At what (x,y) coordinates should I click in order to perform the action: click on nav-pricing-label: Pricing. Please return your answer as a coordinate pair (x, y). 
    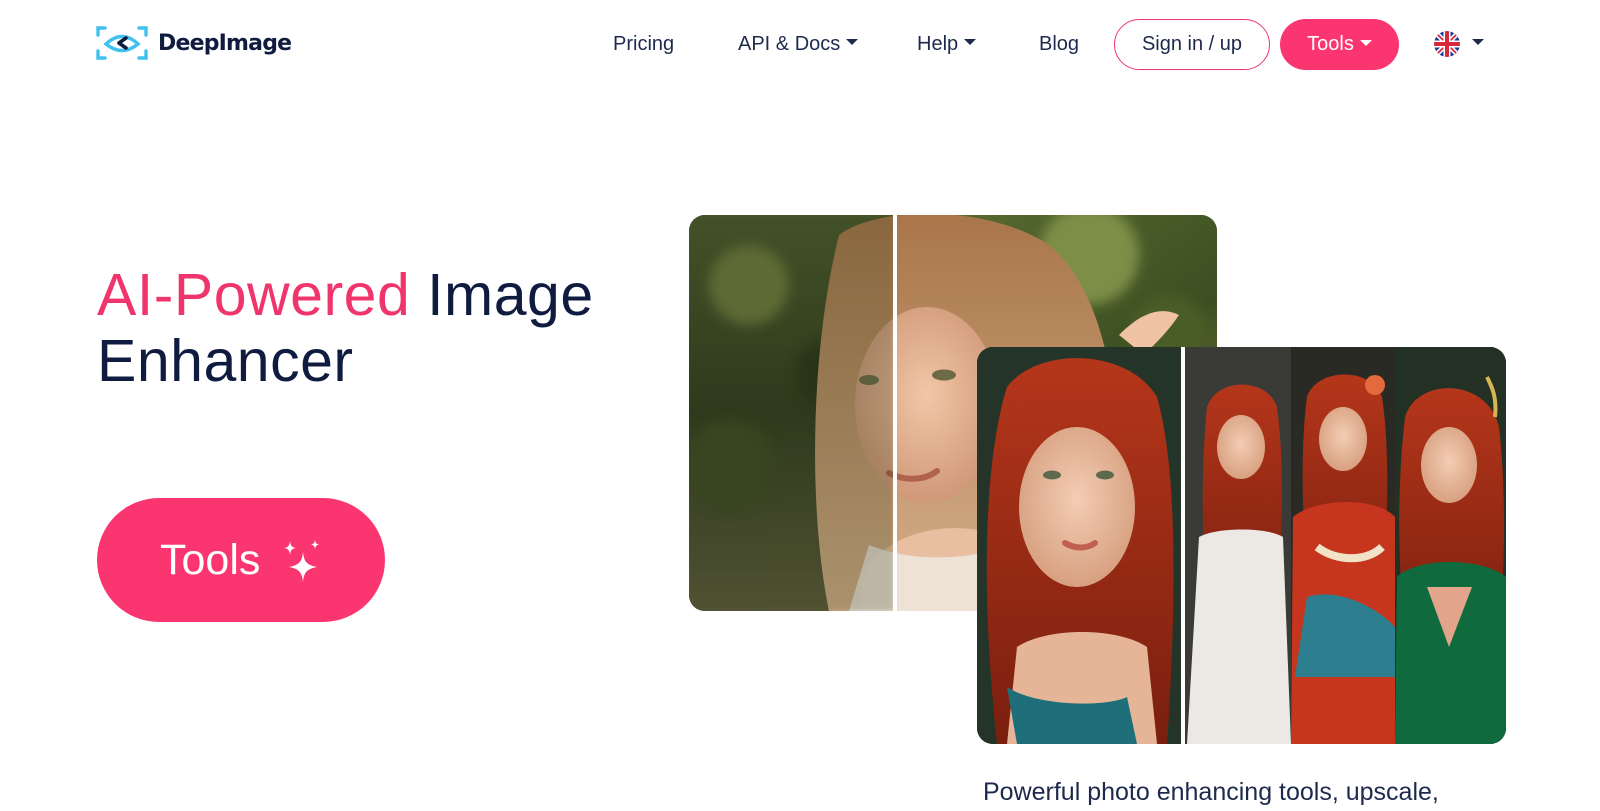
    Looking at the image, I should click on (644, 43).